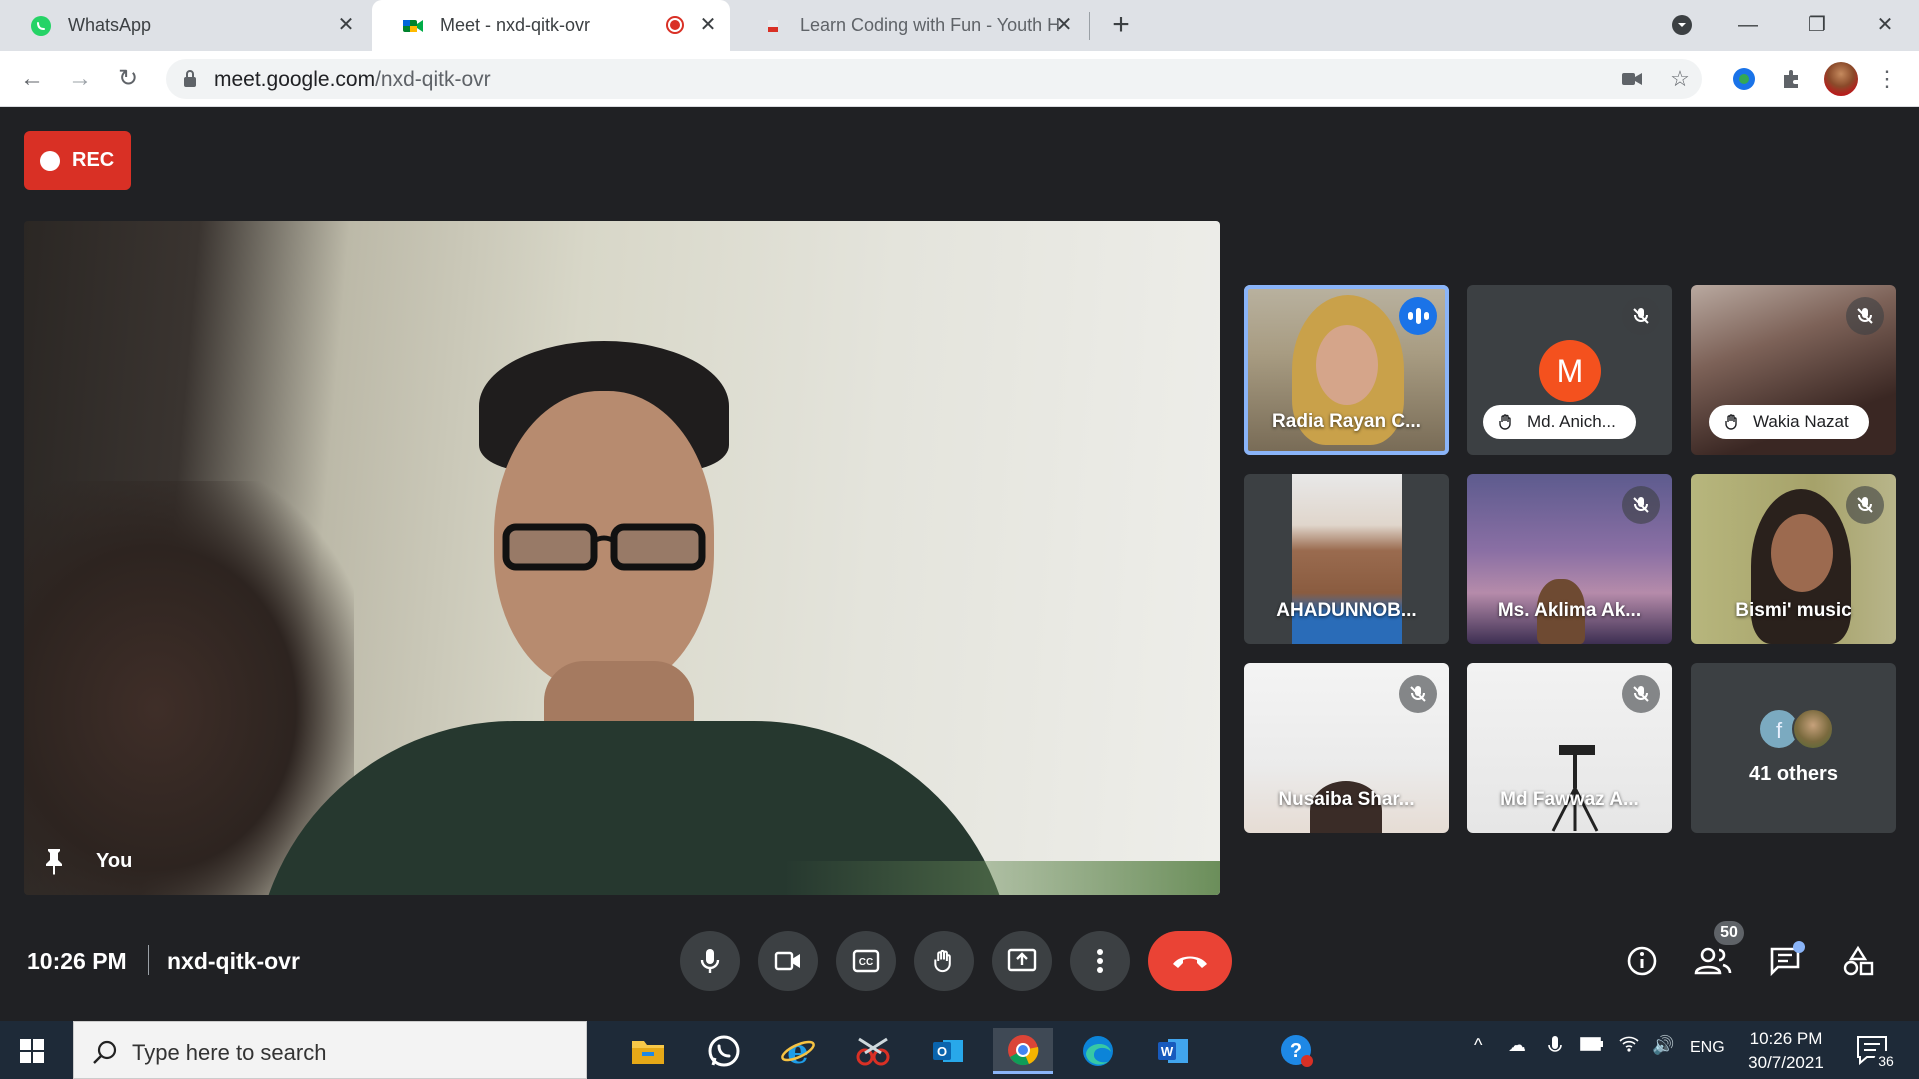 The width and height of the screenshot is (1919, 1079). I want to click on tab-whatsapp: WhatsApp ✕, so click(184, 25).